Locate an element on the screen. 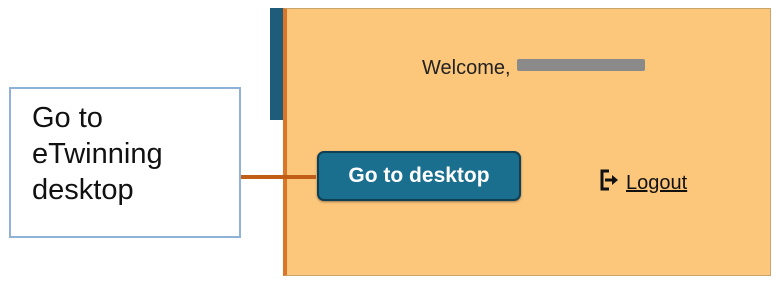 The image size is (777, 281). logout-link: Logout is located at coordinates (643, 183).